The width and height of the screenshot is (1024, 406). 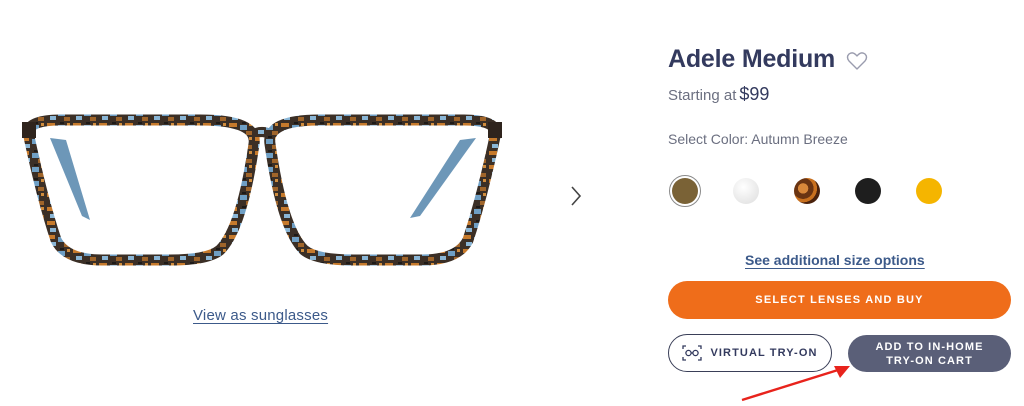 I want to click on virtual-tryon-label: VIRTUAL TRY-ON, so click(x=764, y=353).